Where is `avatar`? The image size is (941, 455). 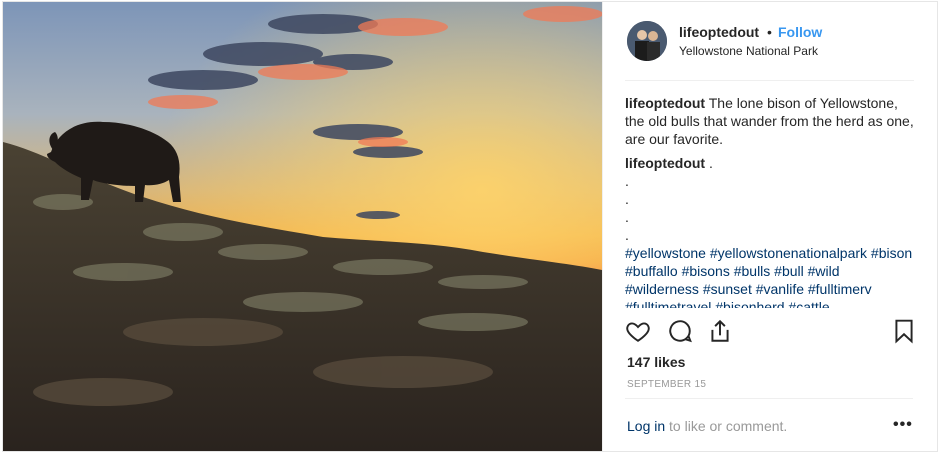
avatar is located at coordinates (647, 41).